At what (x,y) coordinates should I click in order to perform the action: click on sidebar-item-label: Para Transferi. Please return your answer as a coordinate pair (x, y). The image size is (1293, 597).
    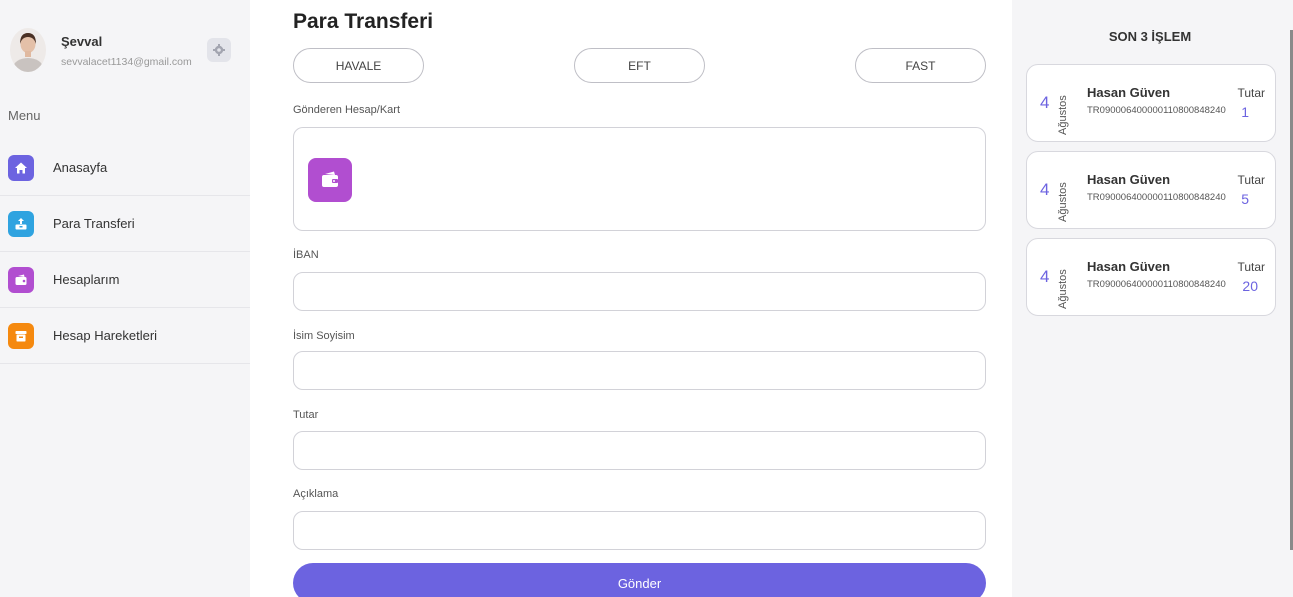
    Looking at the image, I should click on (94, 223).